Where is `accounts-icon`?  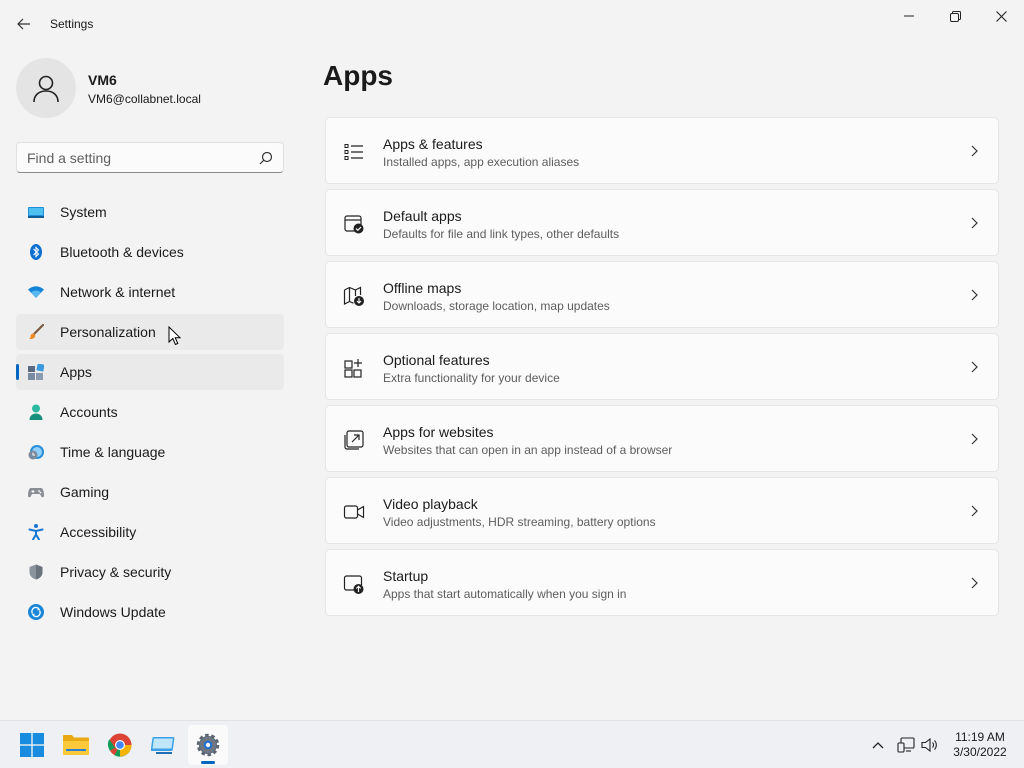 accounts-icon is located at coordinates (36, 412).